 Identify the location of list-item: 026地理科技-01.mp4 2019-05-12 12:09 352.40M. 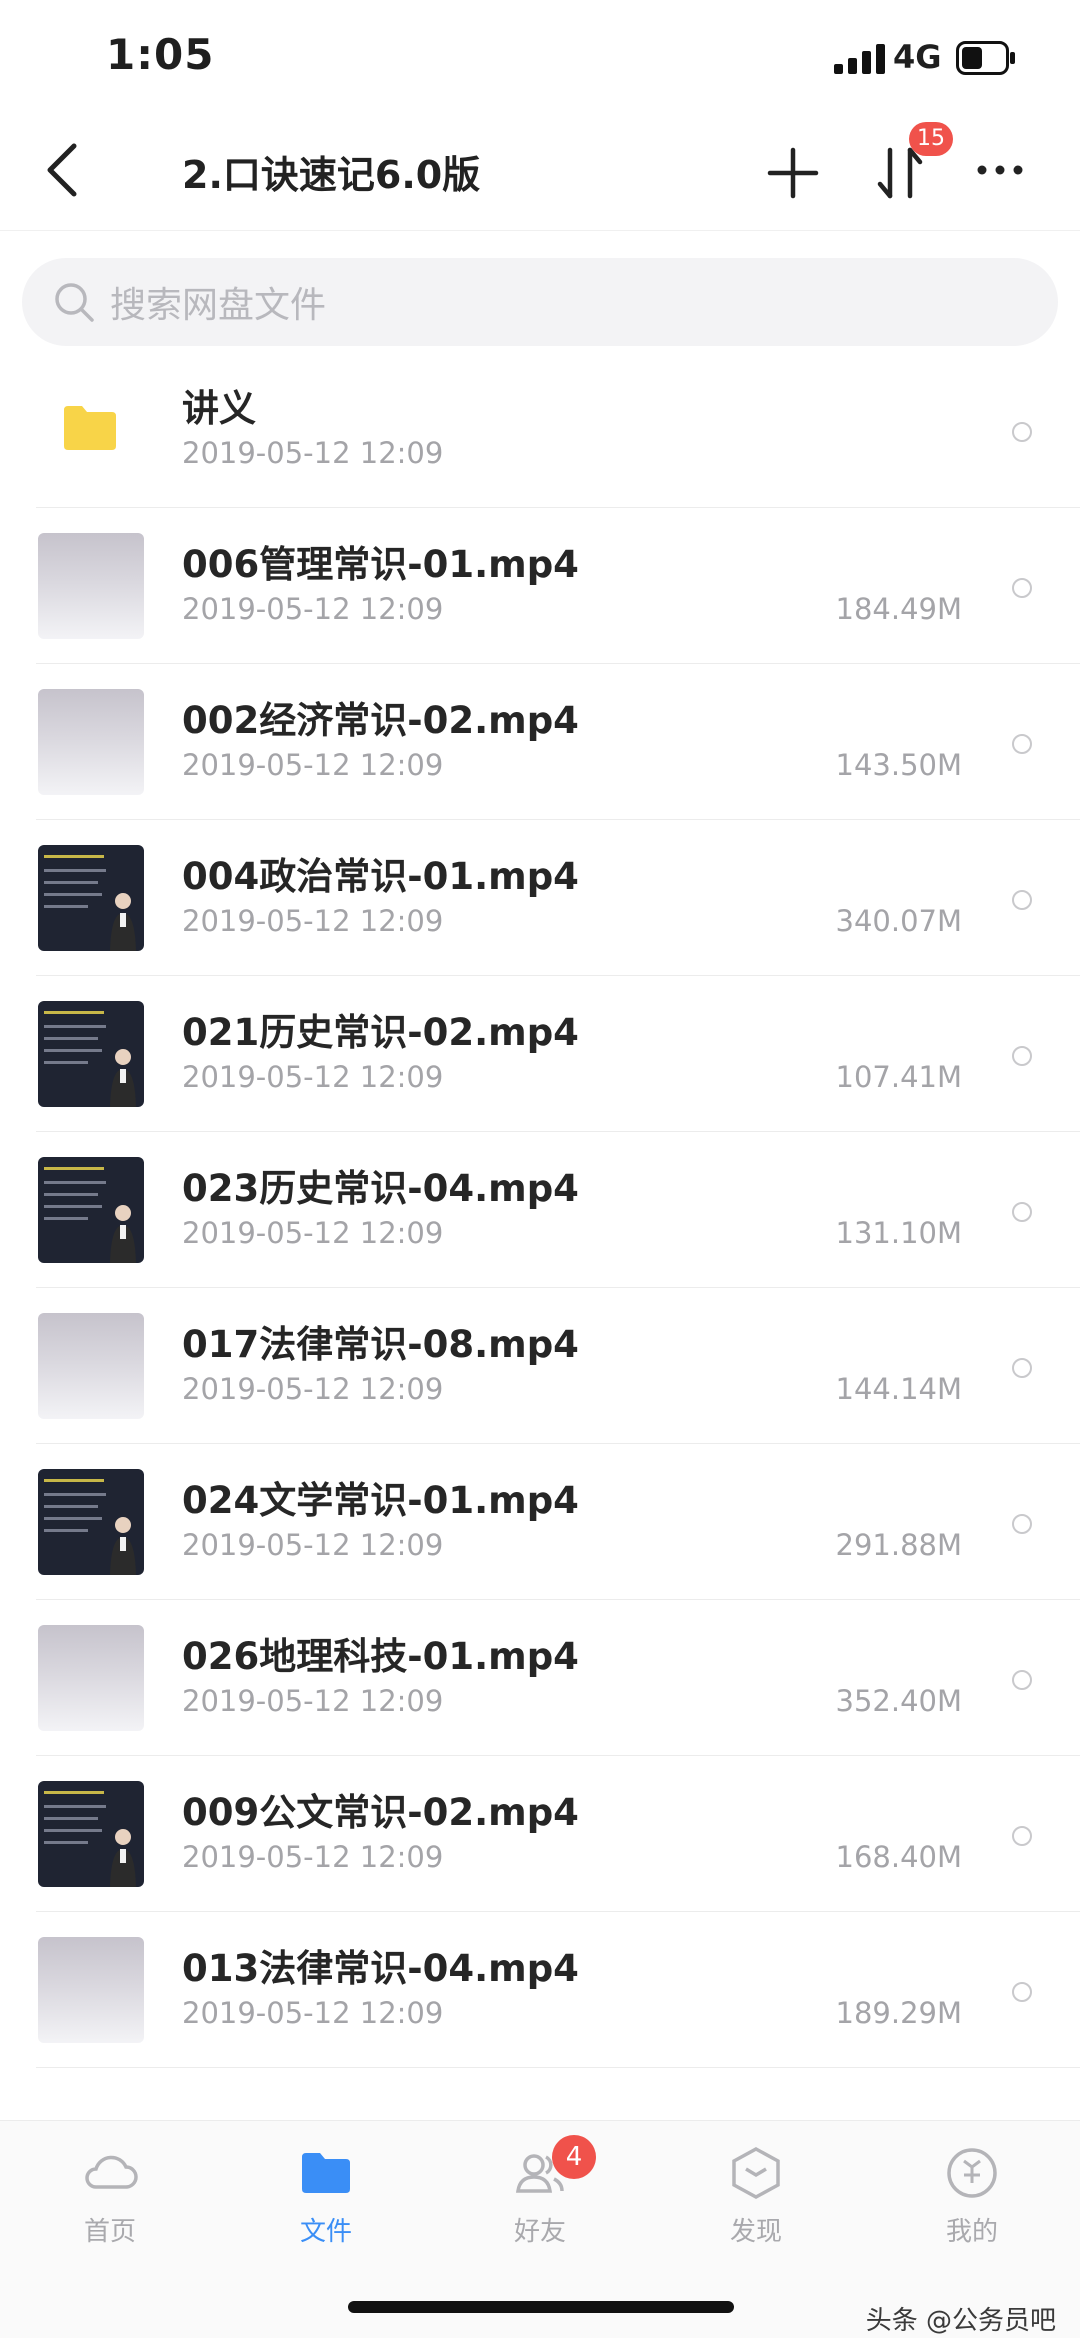
(540, 1678).